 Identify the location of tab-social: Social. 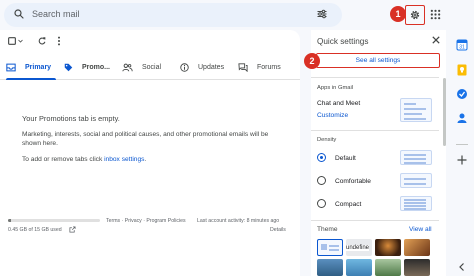
(147, 67).